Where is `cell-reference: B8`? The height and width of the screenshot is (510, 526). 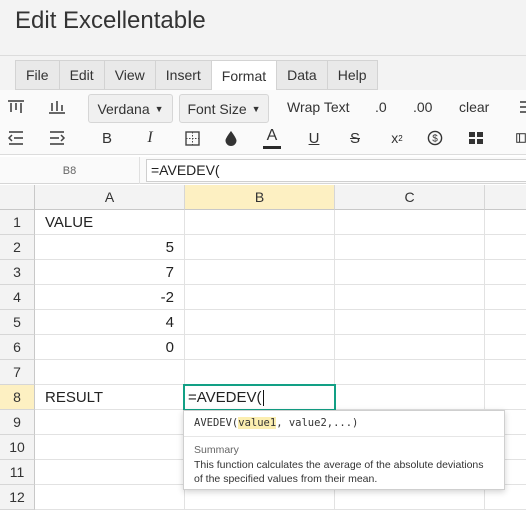
cell-reference: B8 is located at coordinates (70, 170).